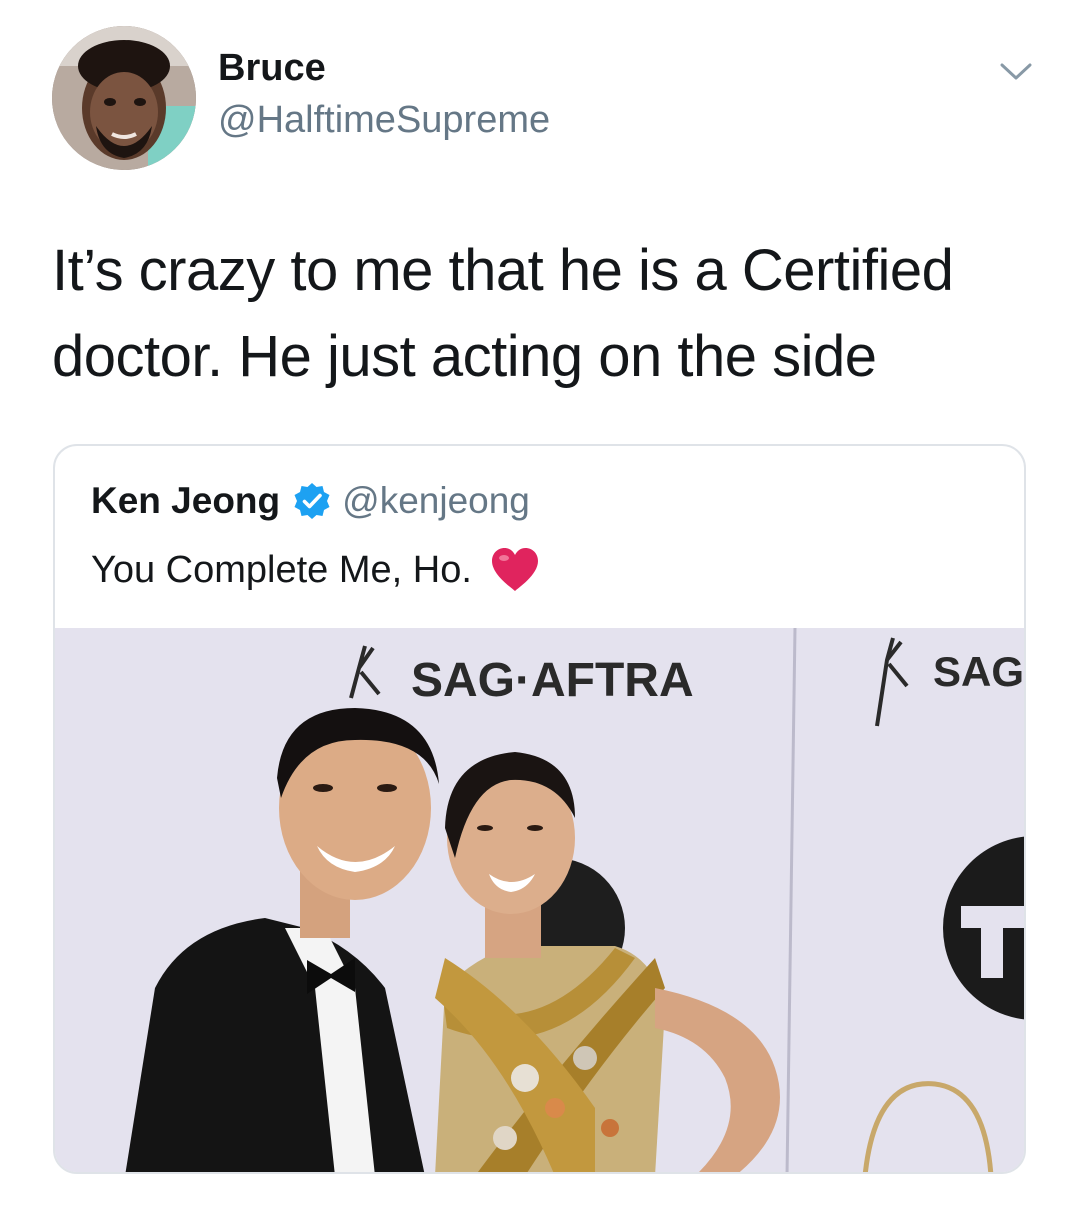  What do you see at coordinates (272, 68) in the screenshot?
I see `author-display-name: Bruce` at bounding box center [272, 68].